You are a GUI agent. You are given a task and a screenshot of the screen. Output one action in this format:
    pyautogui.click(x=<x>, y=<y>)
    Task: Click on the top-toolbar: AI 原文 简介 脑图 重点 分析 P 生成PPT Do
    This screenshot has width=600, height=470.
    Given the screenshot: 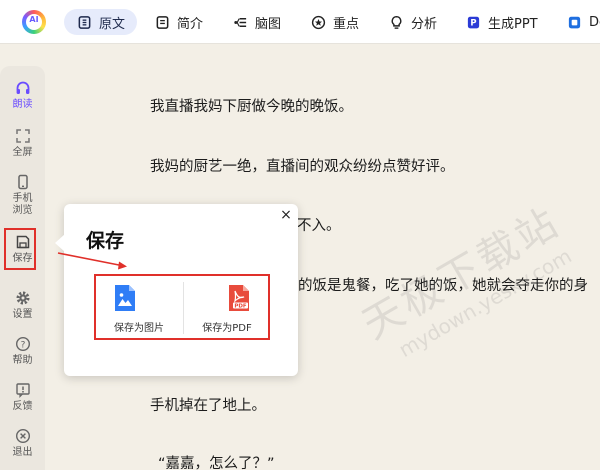 What is the action you would take?
    pyautogui.click(x=300, y=22)
    